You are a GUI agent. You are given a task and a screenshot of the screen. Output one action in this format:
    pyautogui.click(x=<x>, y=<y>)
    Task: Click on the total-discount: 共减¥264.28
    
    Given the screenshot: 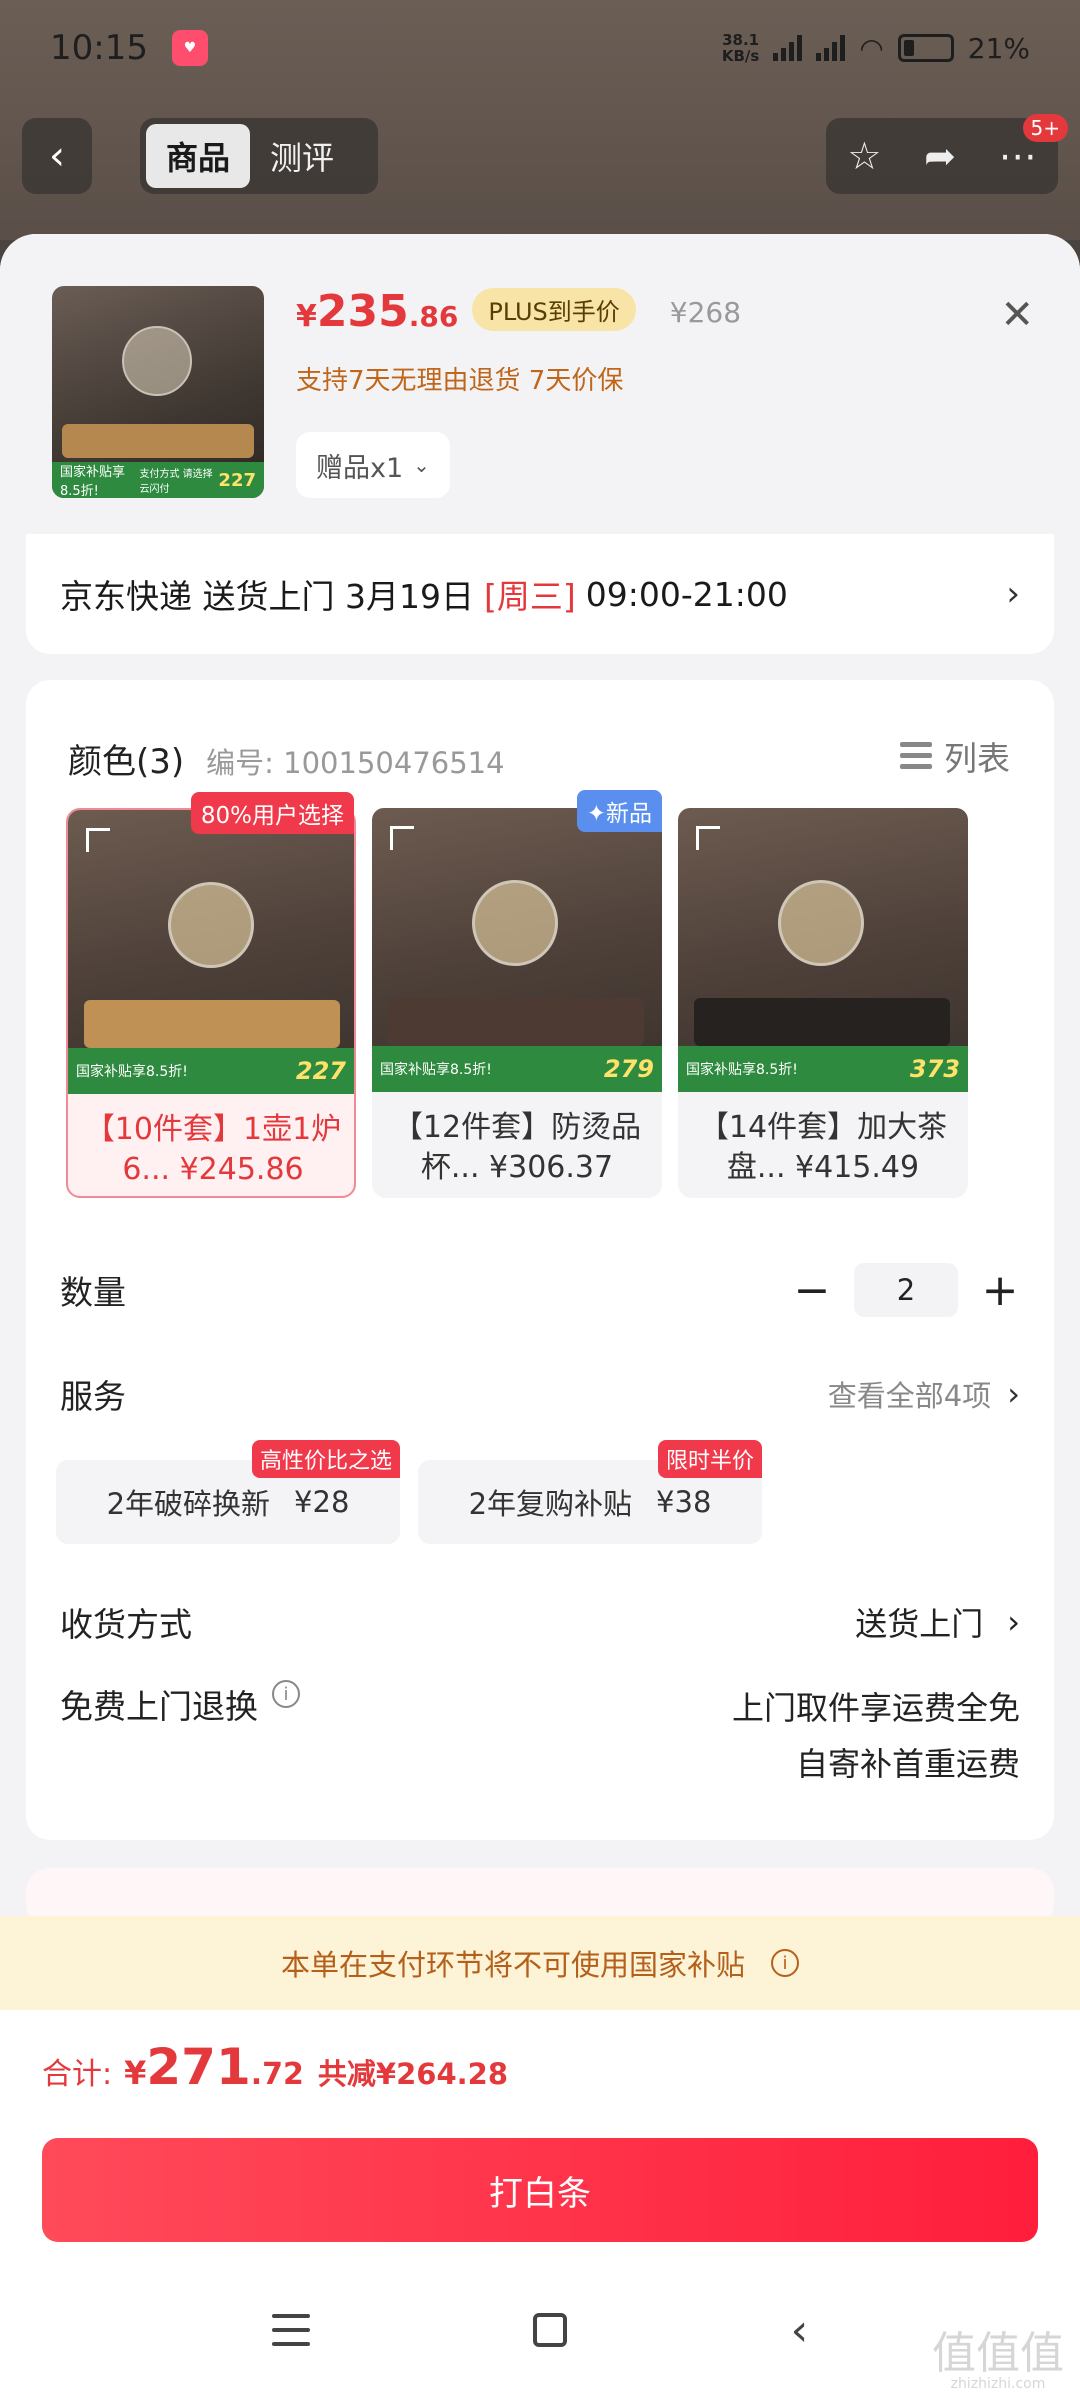 What is the action you would take?
    pyautogui.click(x=412, y=2074)
    